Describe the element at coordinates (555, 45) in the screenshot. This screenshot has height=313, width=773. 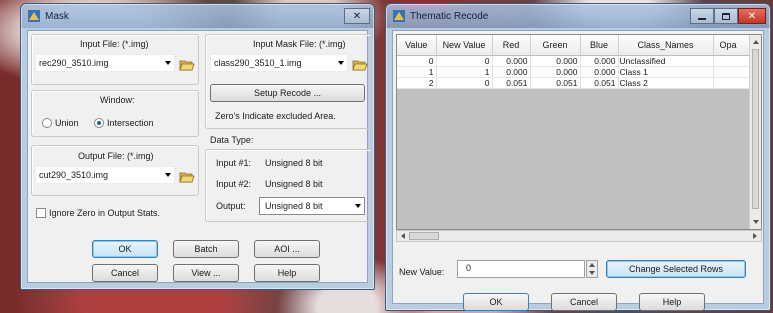
I see `col-header-green: Green` at that location.